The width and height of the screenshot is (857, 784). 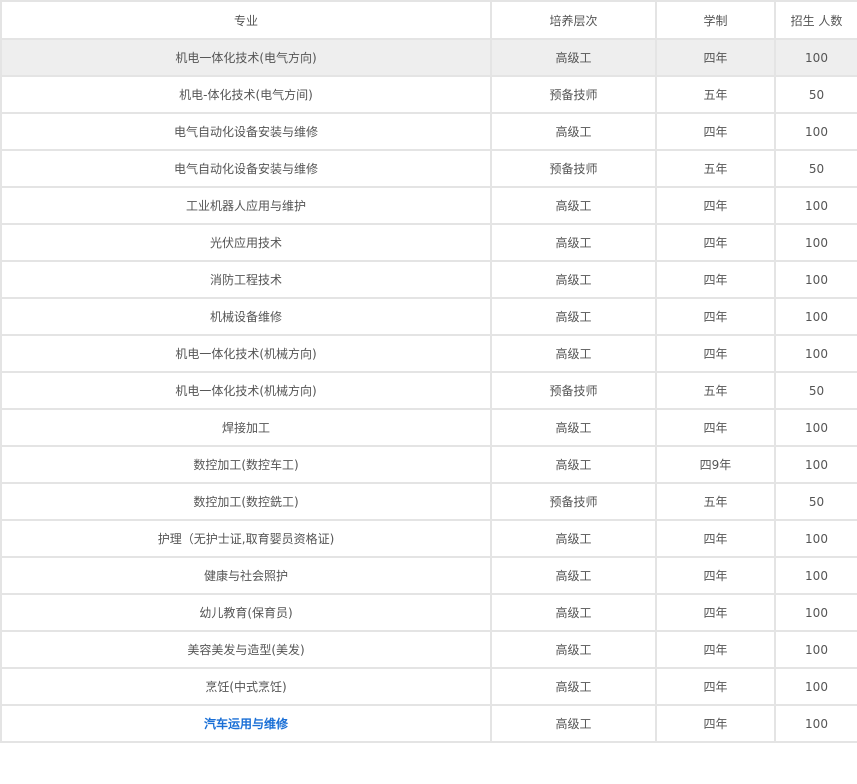 I want to click on cell-major: 机电一体化技术(电气方向), so click(x=246, y=57).